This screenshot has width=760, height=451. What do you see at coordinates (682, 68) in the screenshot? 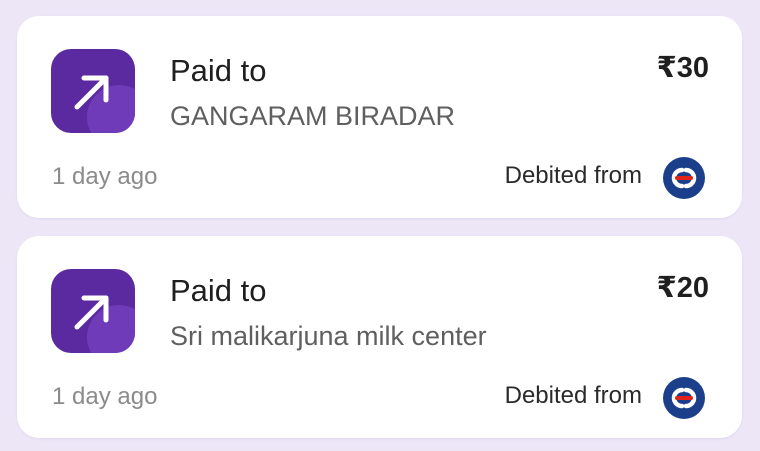
I see `amount: ₹30` at bounding box center [682, 68].